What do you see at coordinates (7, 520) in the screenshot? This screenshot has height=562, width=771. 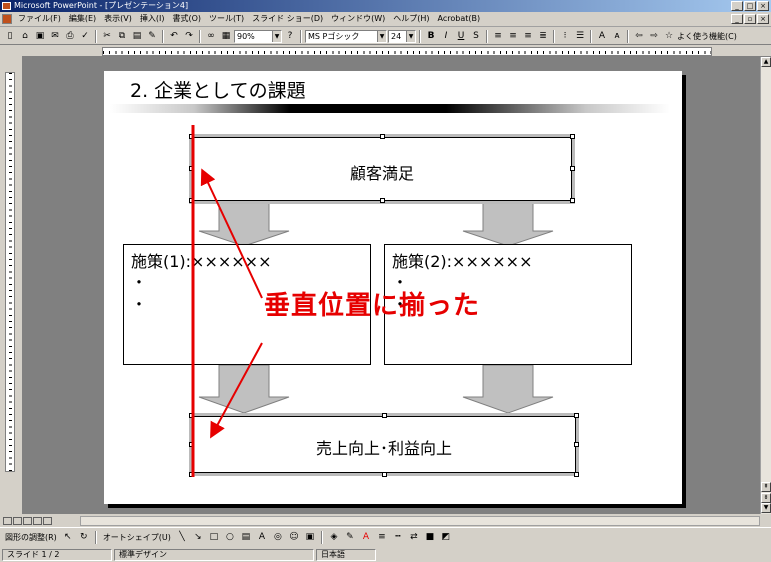 I see `normal-view-icon` at bounding box center [7, 520].